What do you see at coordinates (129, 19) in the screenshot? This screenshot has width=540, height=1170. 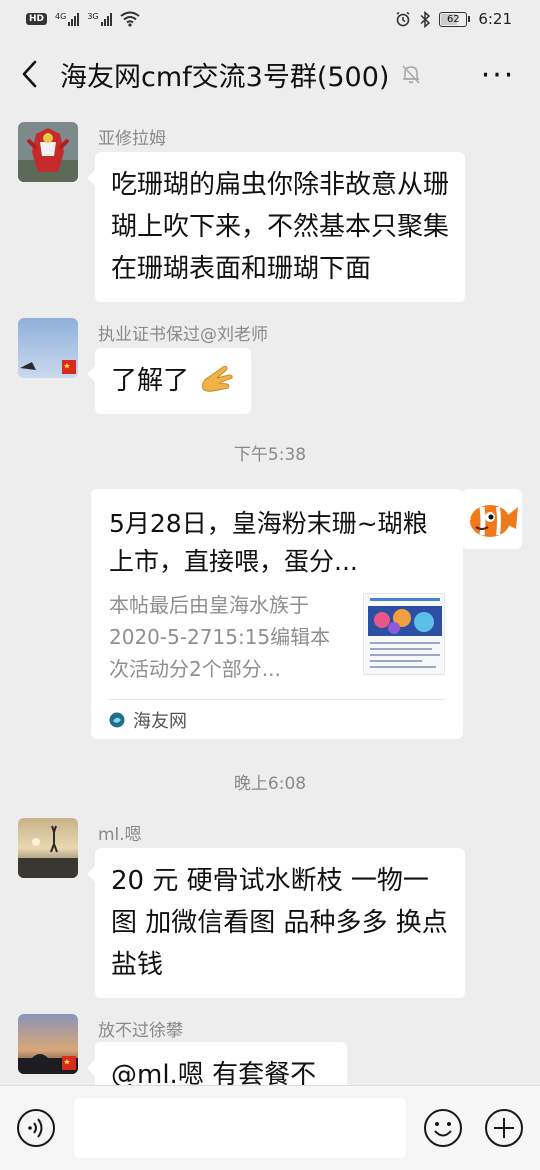 I see `wifi-icon` at bounding box center [129, 19].